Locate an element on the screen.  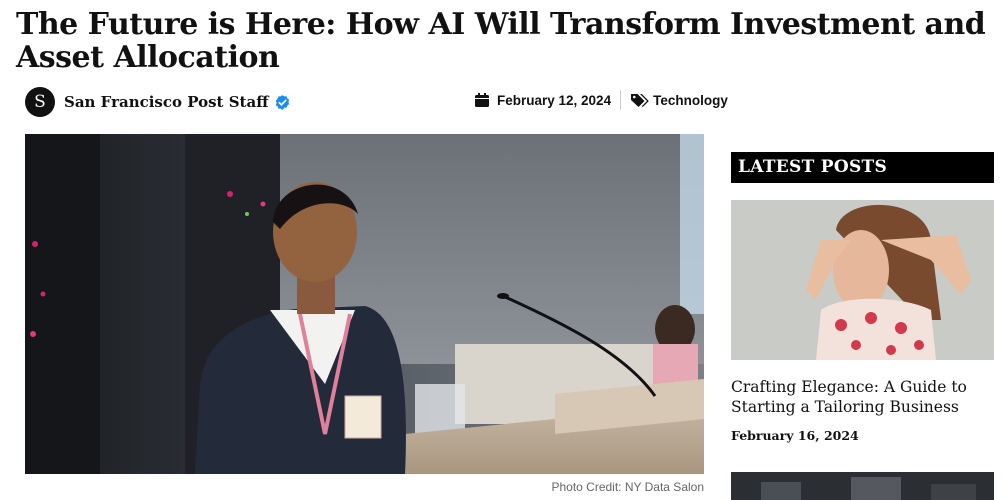
latest-post-date: February 16, 2024 is located at coordinates (795, 435).